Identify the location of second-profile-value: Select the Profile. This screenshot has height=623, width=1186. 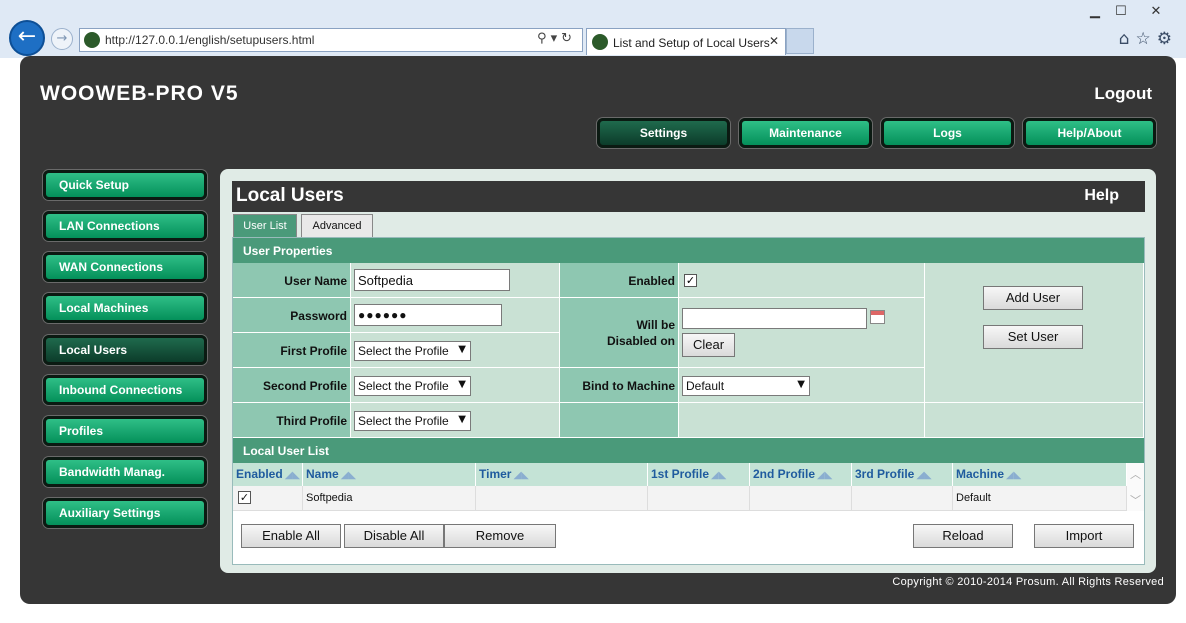
(403, 386).